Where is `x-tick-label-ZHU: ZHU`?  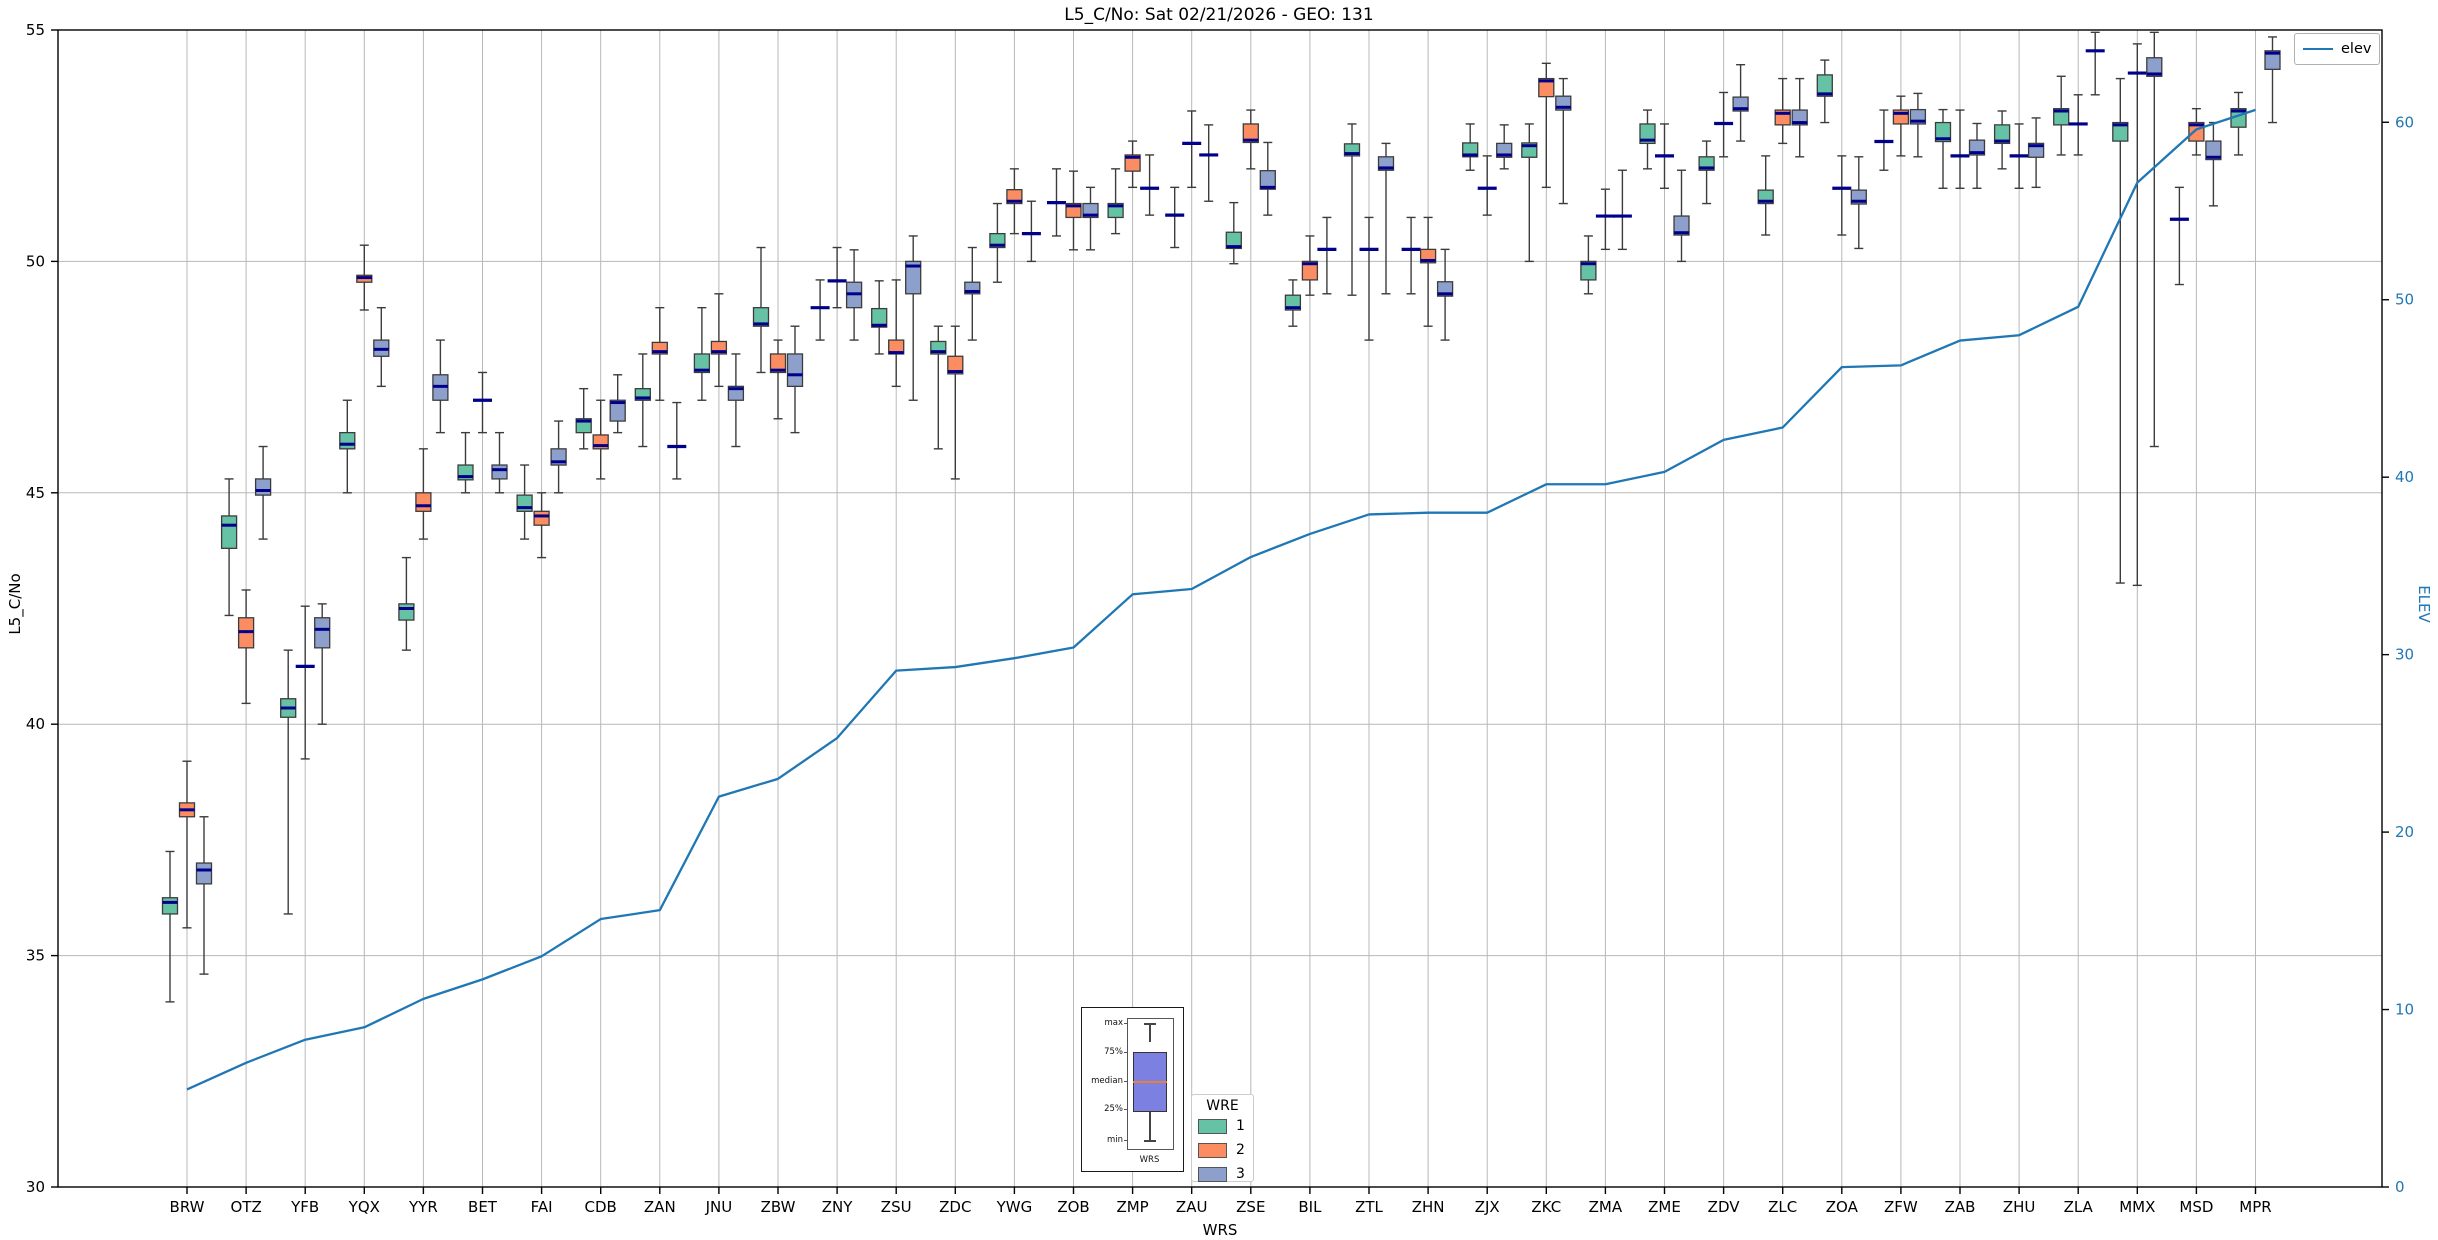 x-tick-label-ZHU: ZHU is located at coordinates (2019, 1207).